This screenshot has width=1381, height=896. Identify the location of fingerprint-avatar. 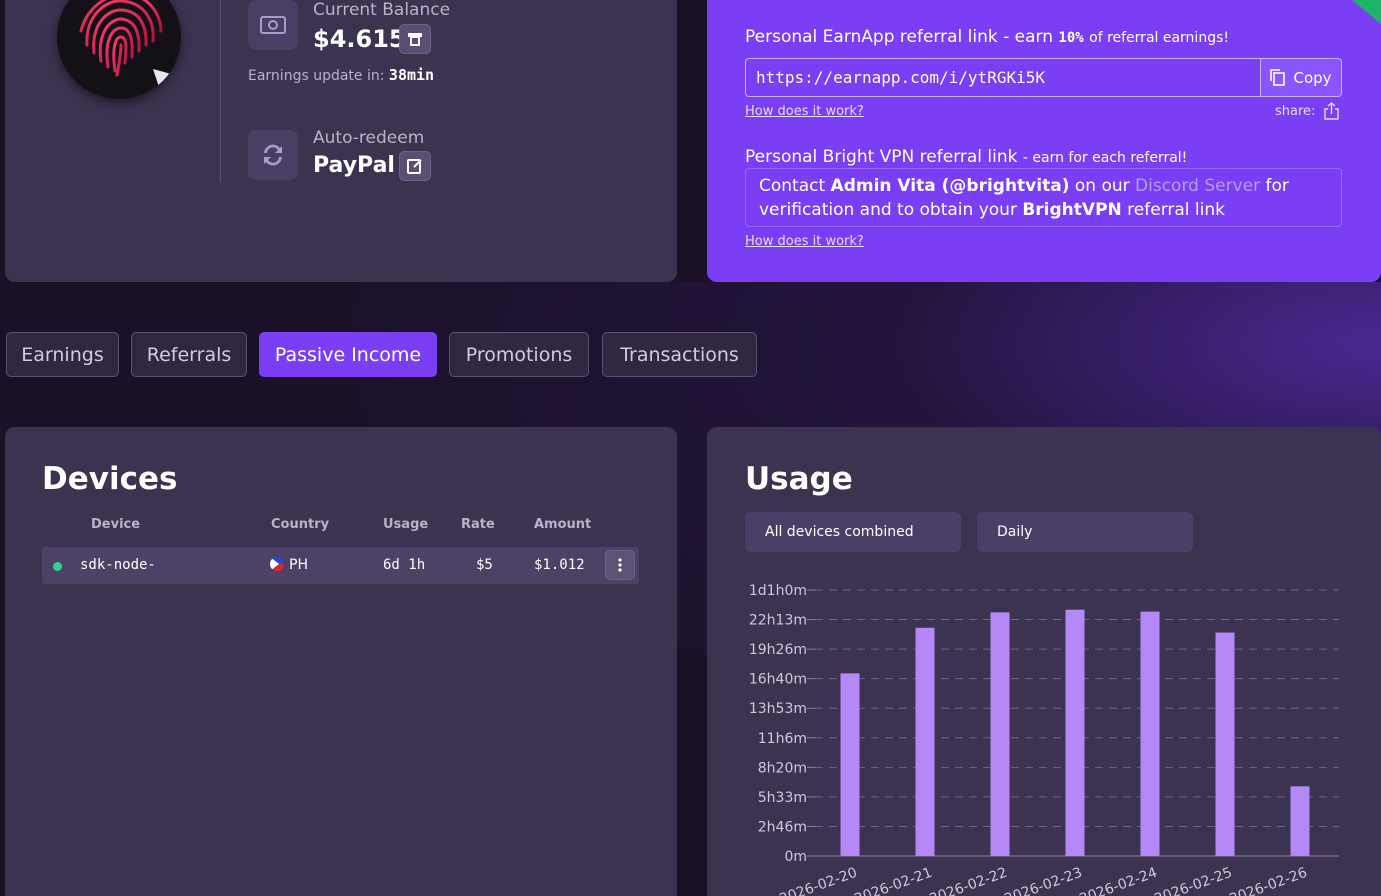
(119, 49).